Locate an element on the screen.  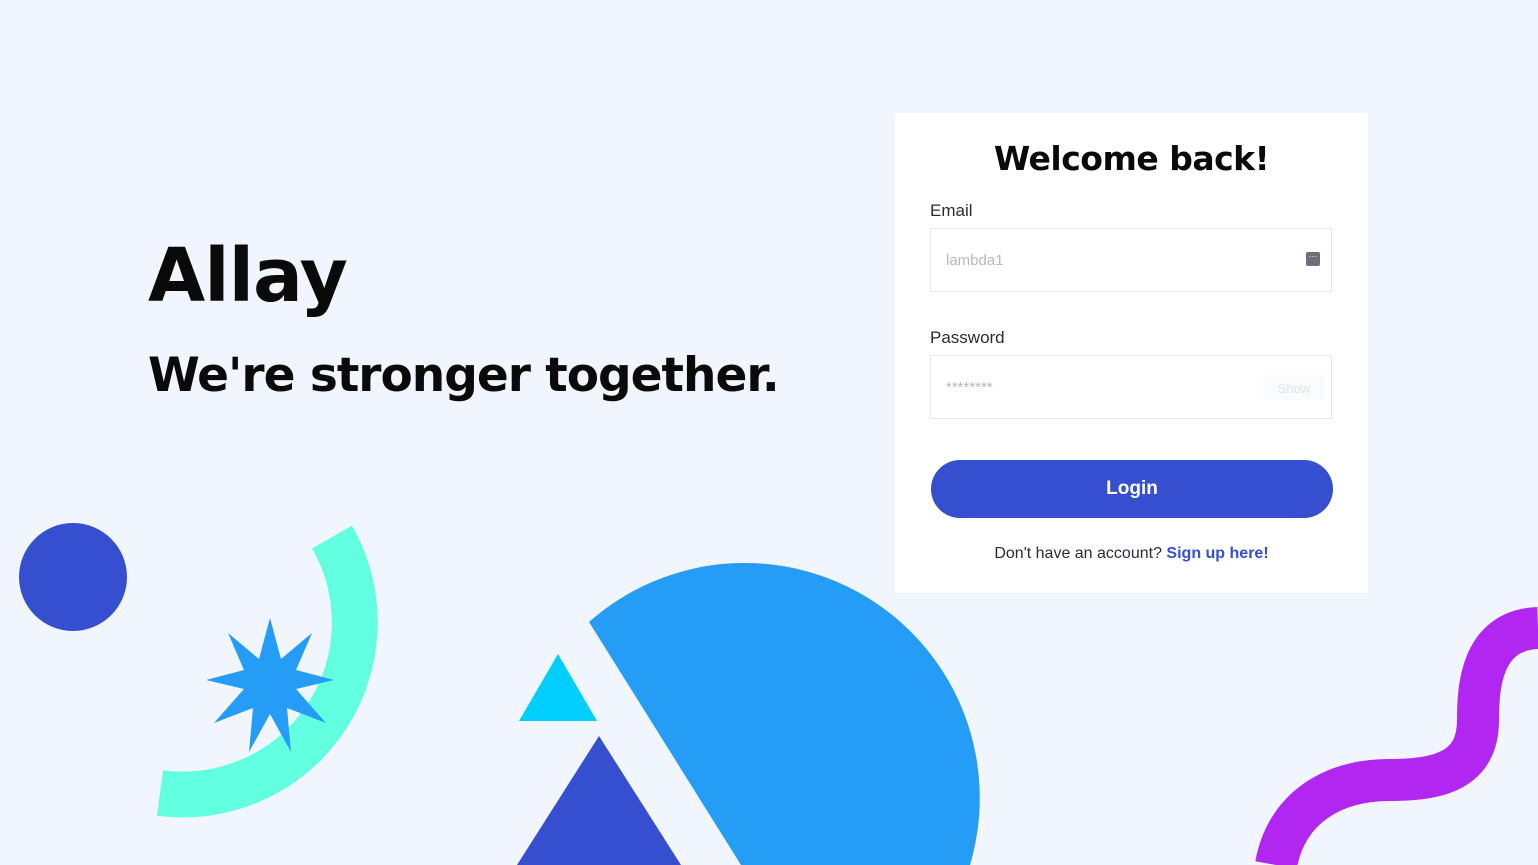
email-field: ··· is located at coordinates (1131, 260).